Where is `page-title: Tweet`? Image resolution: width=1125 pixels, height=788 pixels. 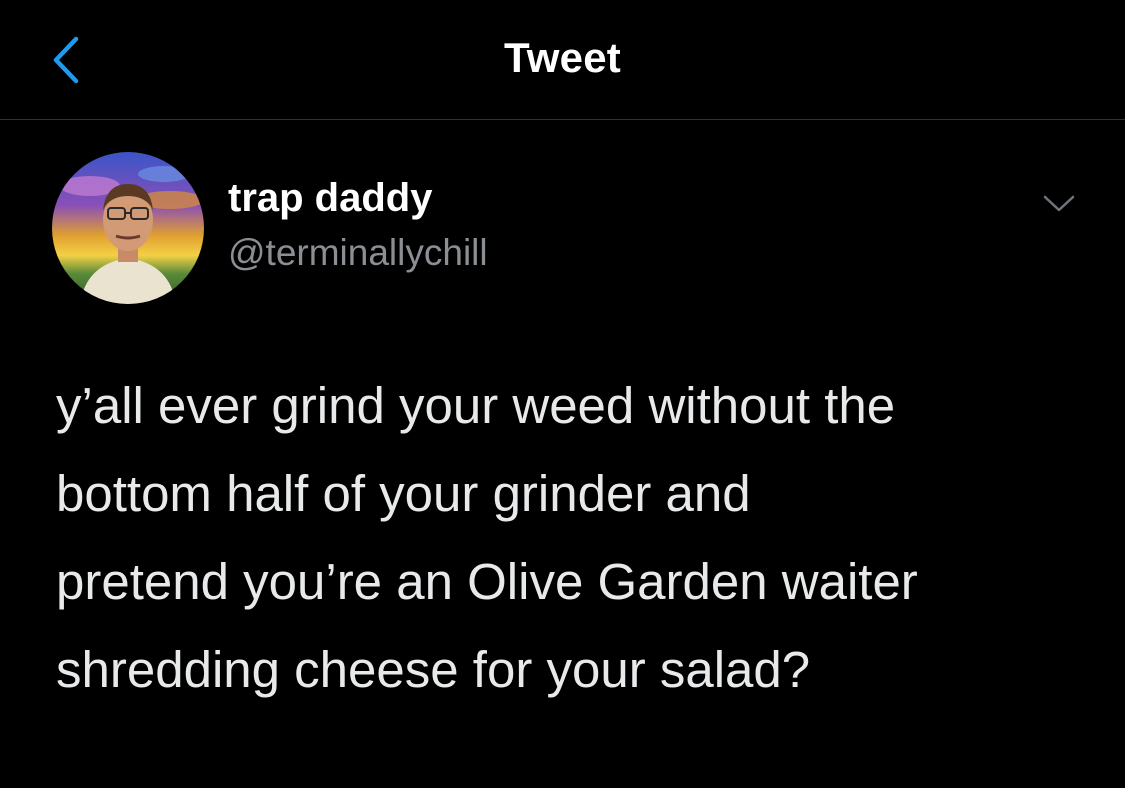
page-title: Tweet is located at coordinates (562, 57).